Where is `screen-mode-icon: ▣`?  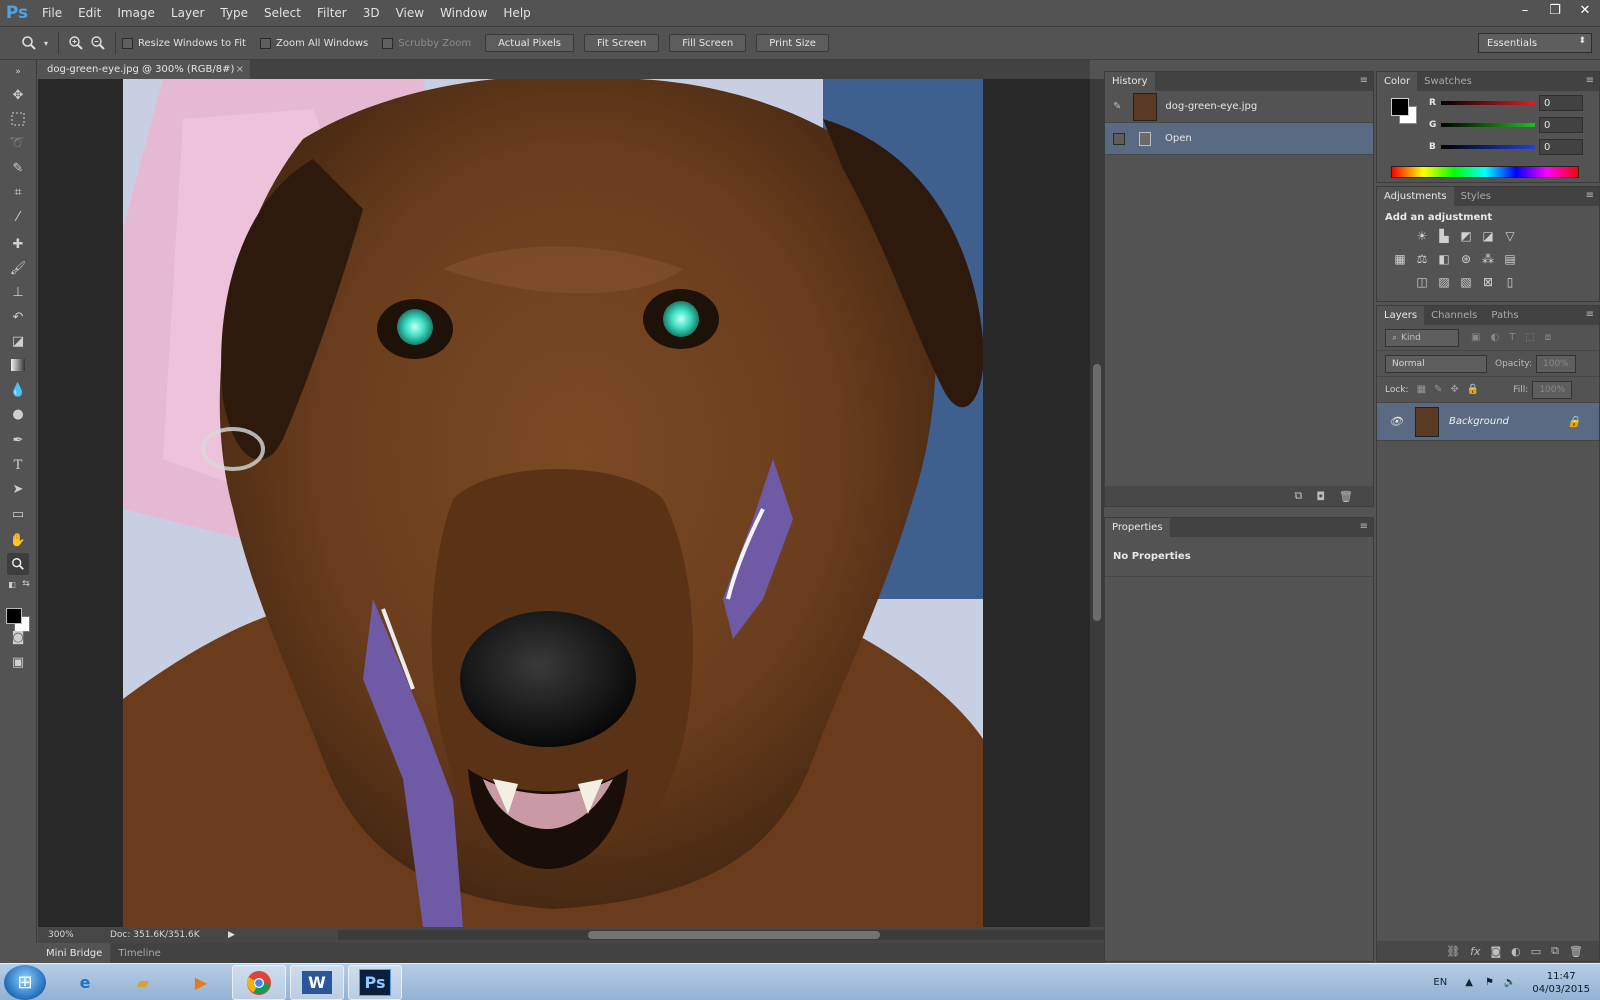
screen-mode-icon: ▣ is located at coordinates (18, 662).